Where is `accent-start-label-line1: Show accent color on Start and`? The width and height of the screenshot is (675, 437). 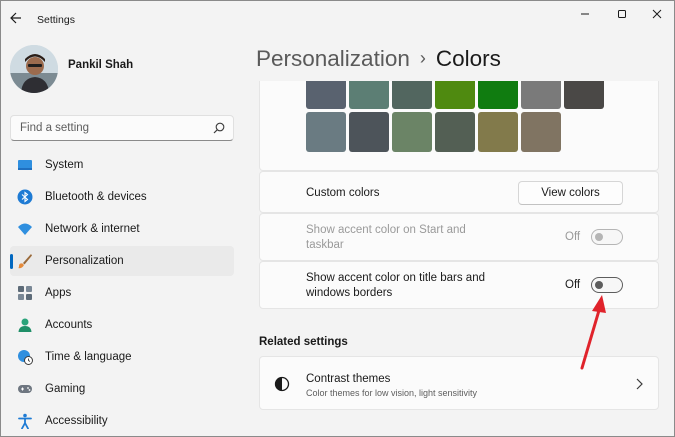
accent-start-label-line1: Show accent color on Start and is located at coordinates (386, 230).